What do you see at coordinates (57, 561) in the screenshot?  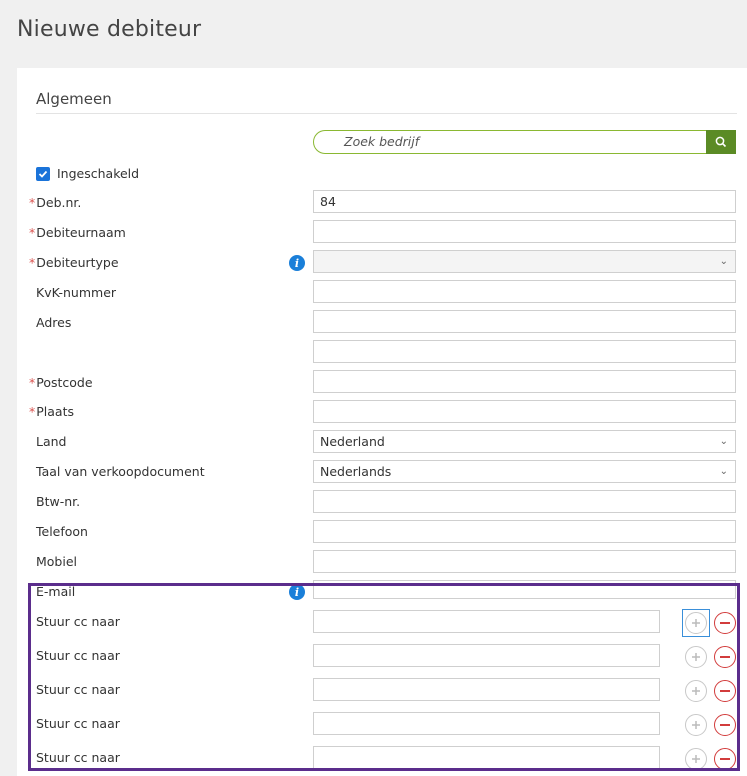 I see `mobiel-label: Mobiel` at bounding box center [57, 561].